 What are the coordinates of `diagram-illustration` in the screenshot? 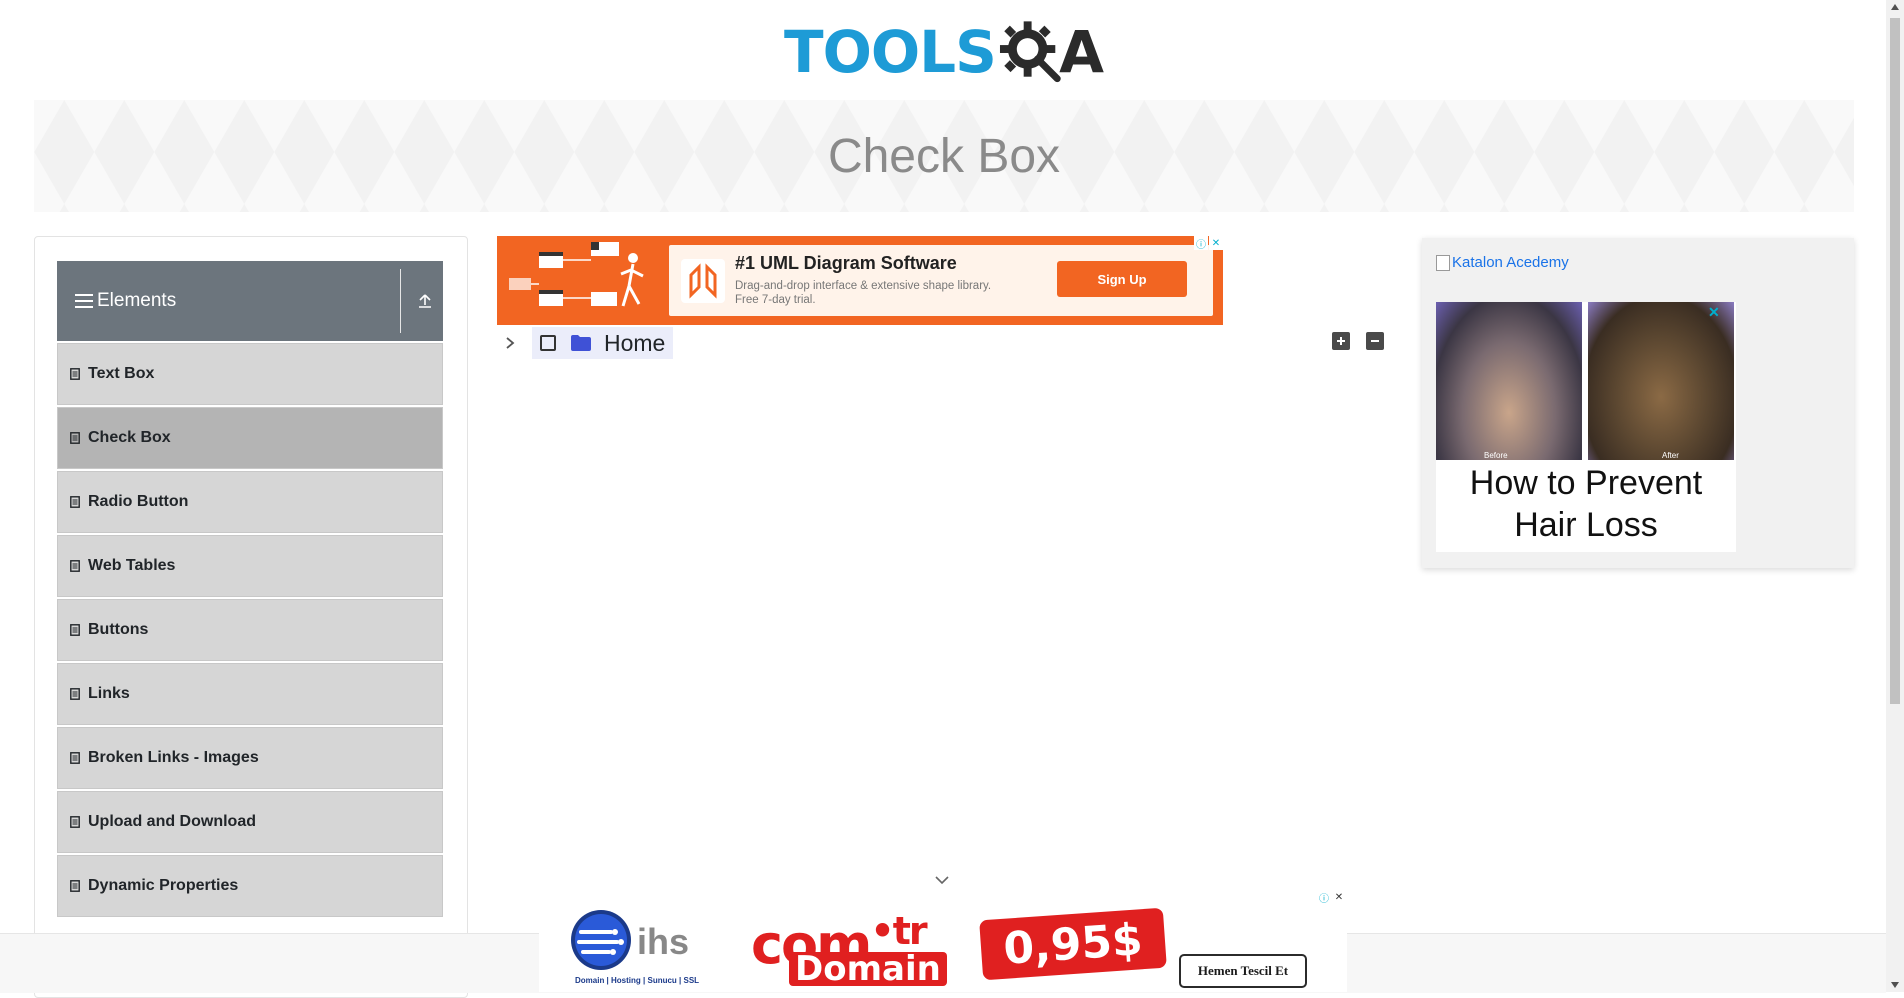 It's located at (576, 274).